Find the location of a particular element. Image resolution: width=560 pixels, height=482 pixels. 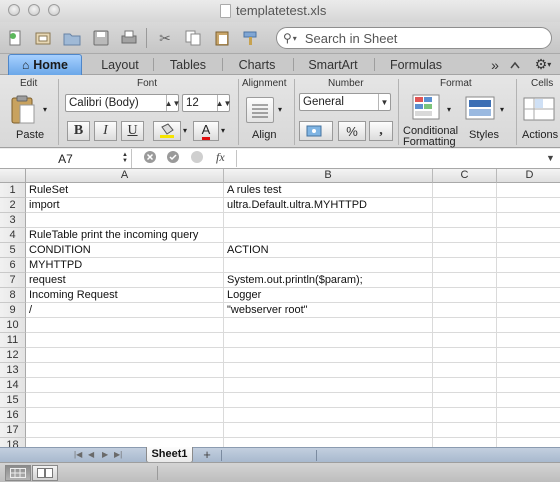

cell-a: RuleSet is located at coordinates (125, 190).